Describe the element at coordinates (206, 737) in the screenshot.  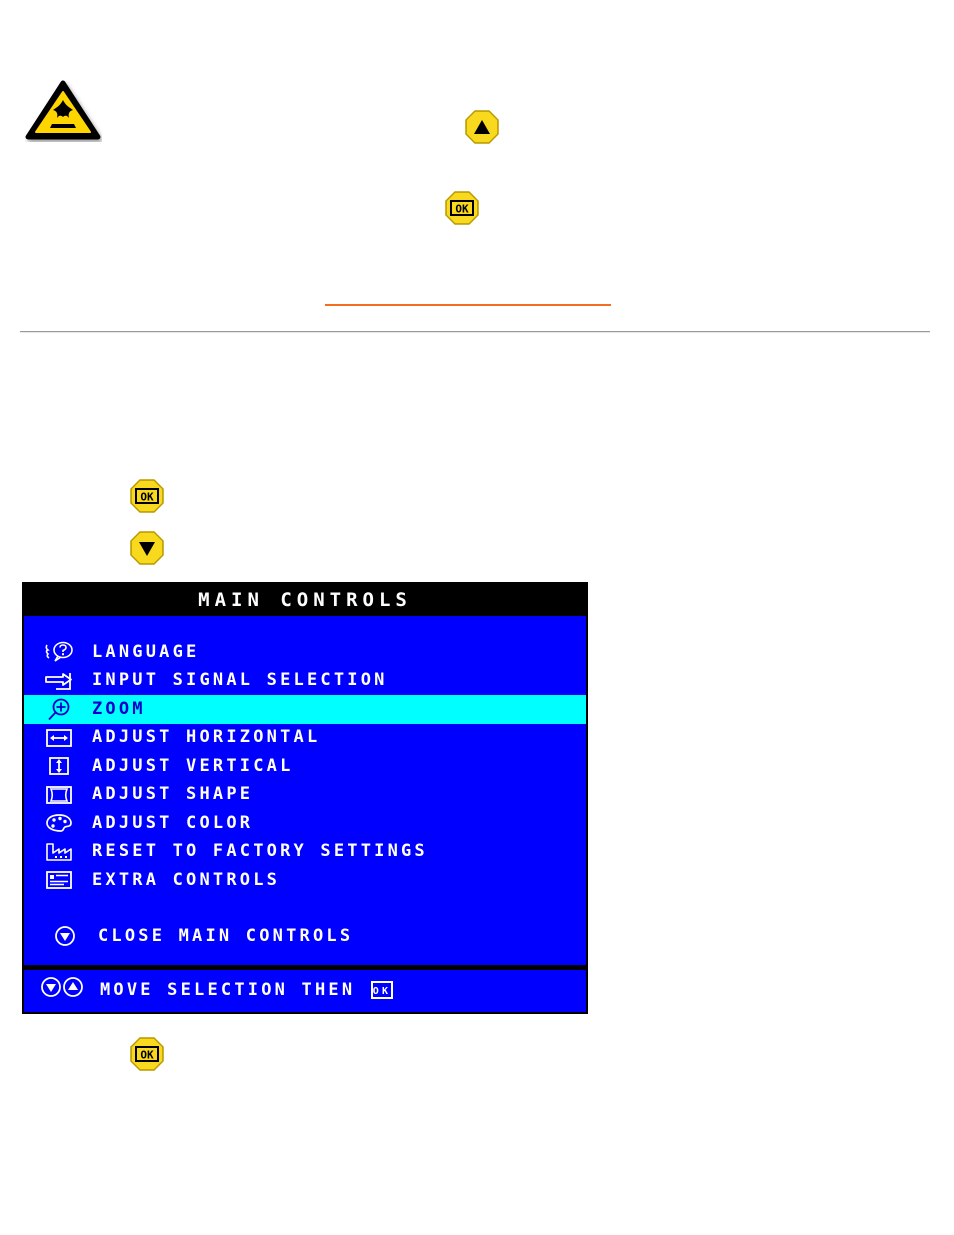
I see `osd-item-label: ADJUST HORIZONTAL` at that location.